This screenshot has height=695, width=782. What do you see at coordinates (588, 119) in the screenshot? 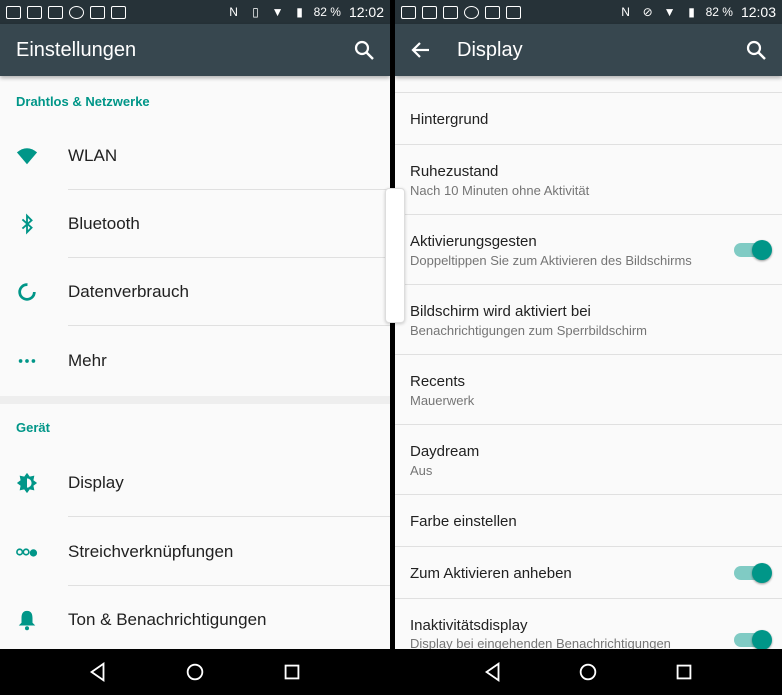
I see `display-item-wallpaper: Hintergrund` at bounding box center [588, 119].